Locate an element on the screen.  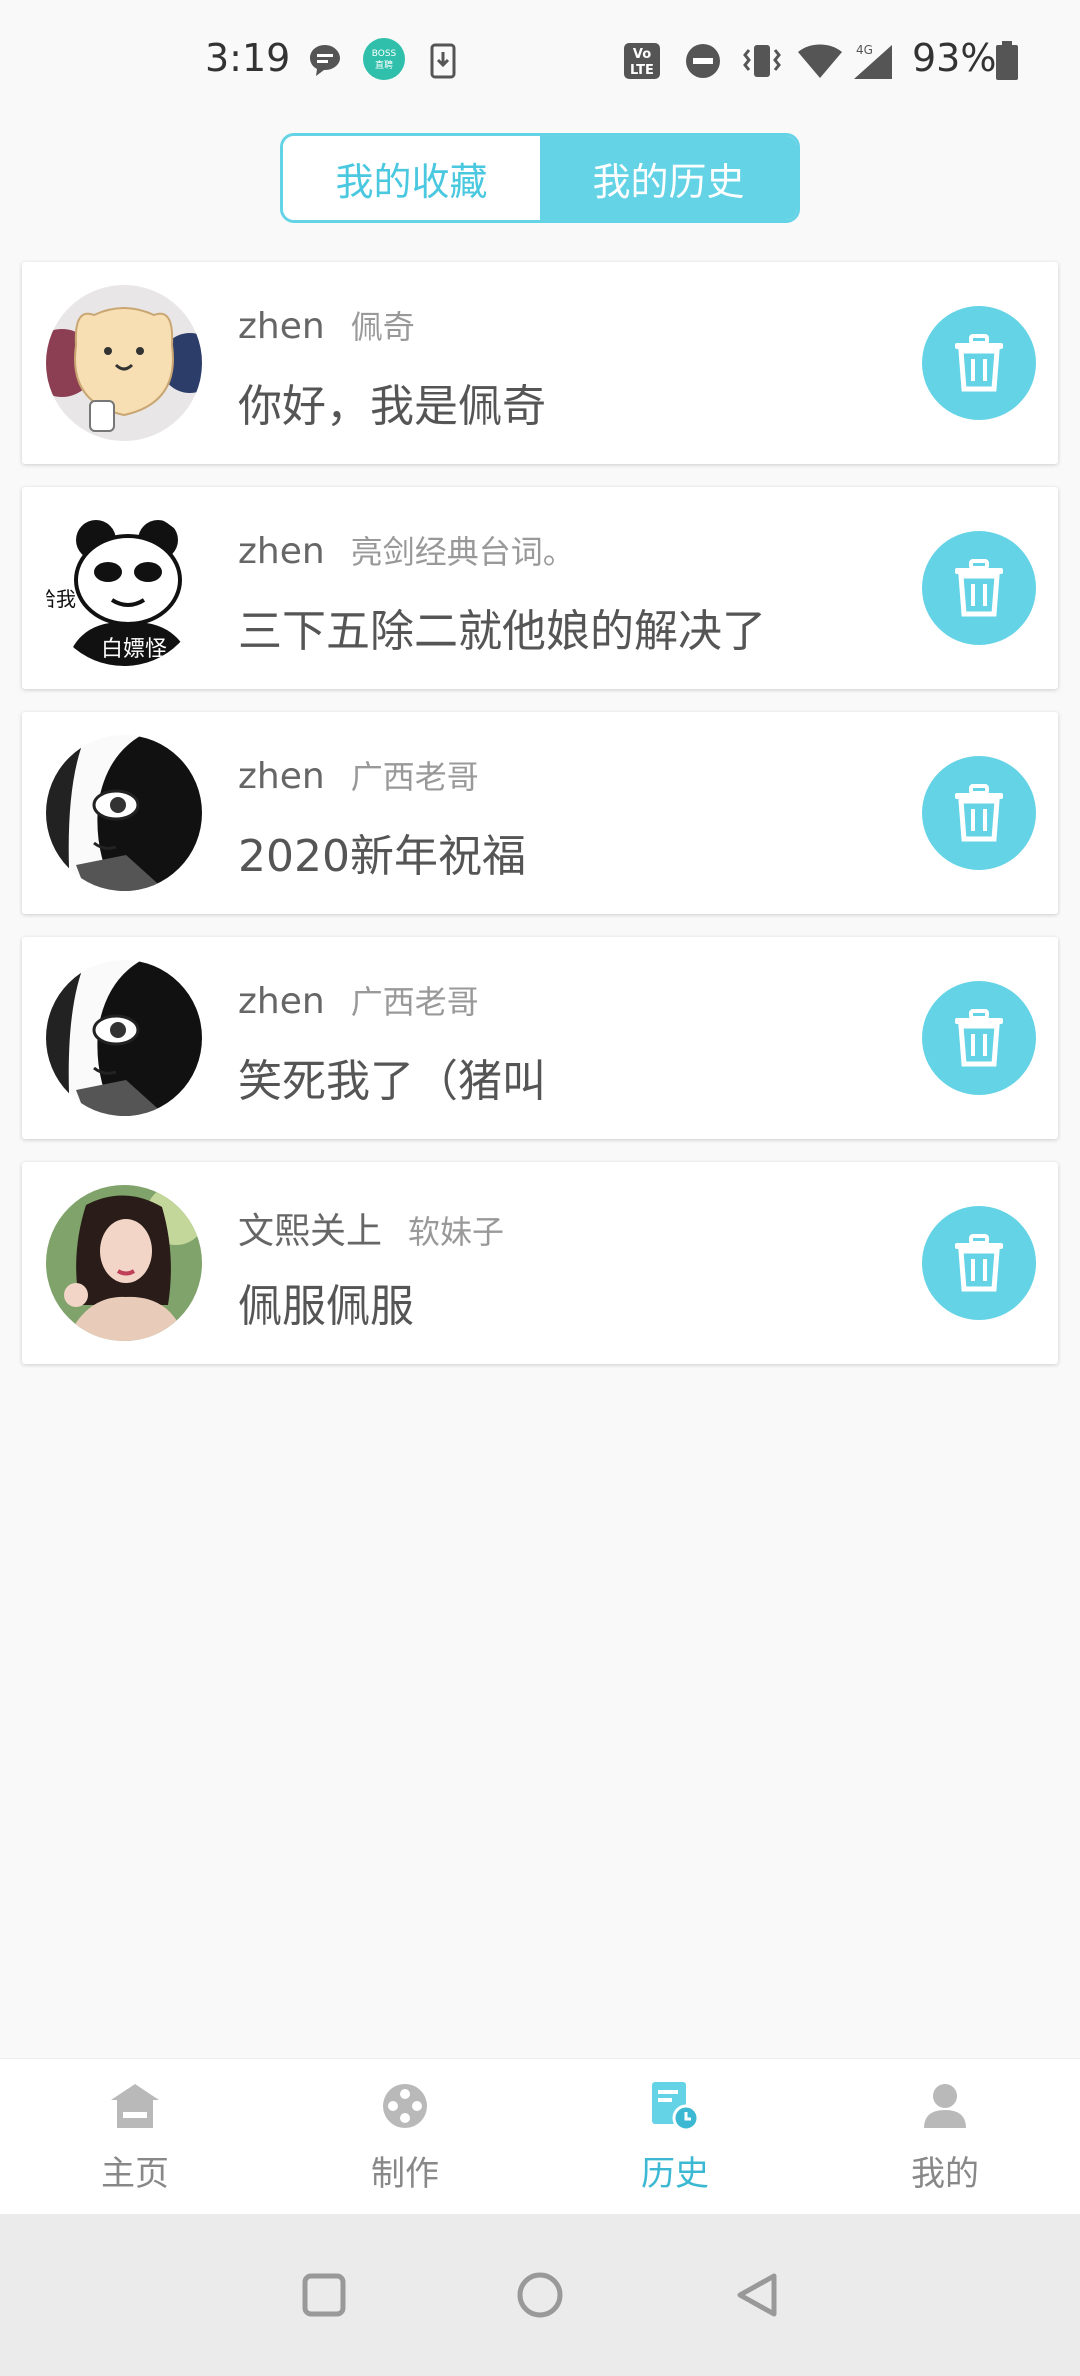
svg-text: 4G is located at coordinates (864, 50).